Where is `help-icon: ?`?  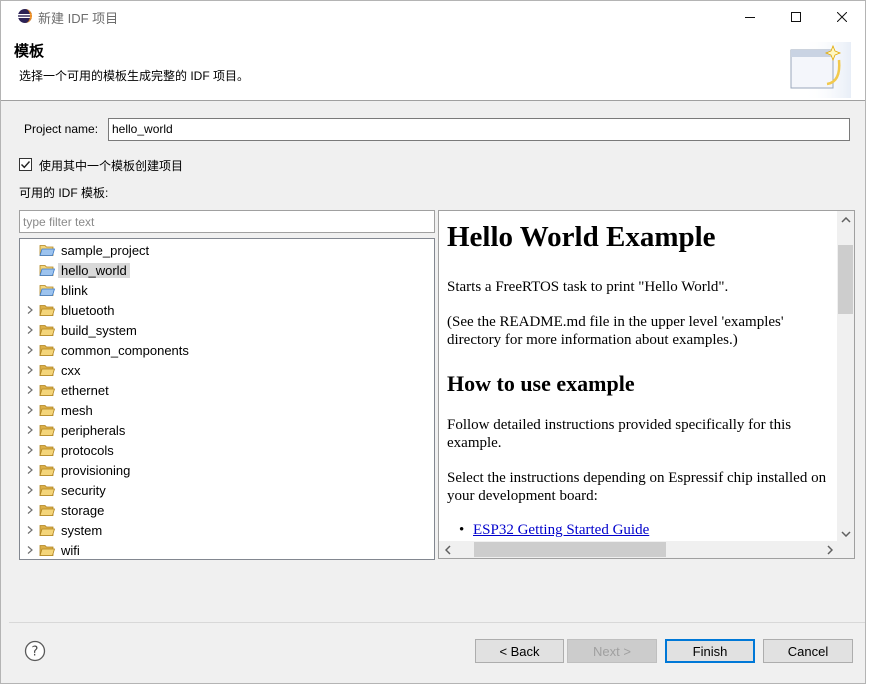 help-icon: ? is located at coordinates (35, 651).